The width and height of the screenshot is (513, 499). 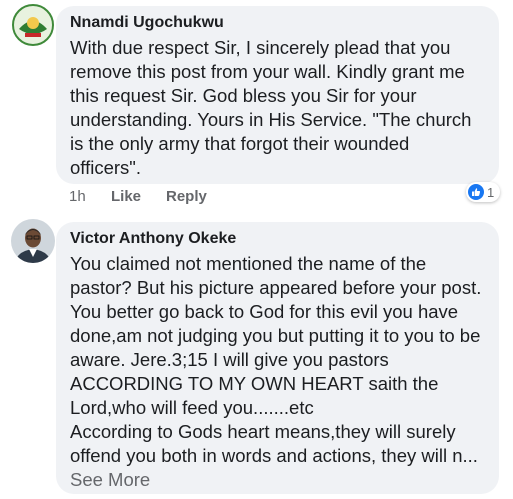 What do you see at coordinates (126, 196) in the screenshot?
I see `like-button: Like` at bounding box center [126, 196].